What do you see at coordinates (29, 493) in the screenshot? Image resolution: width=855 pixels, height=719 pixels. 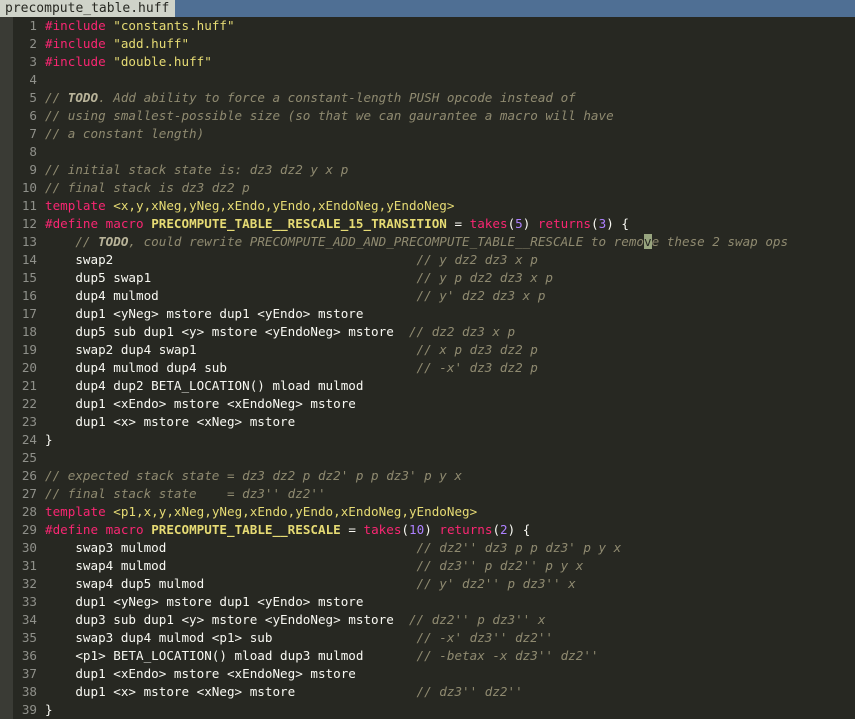 I see `line-number: 27` at bounding box center [29, 493].